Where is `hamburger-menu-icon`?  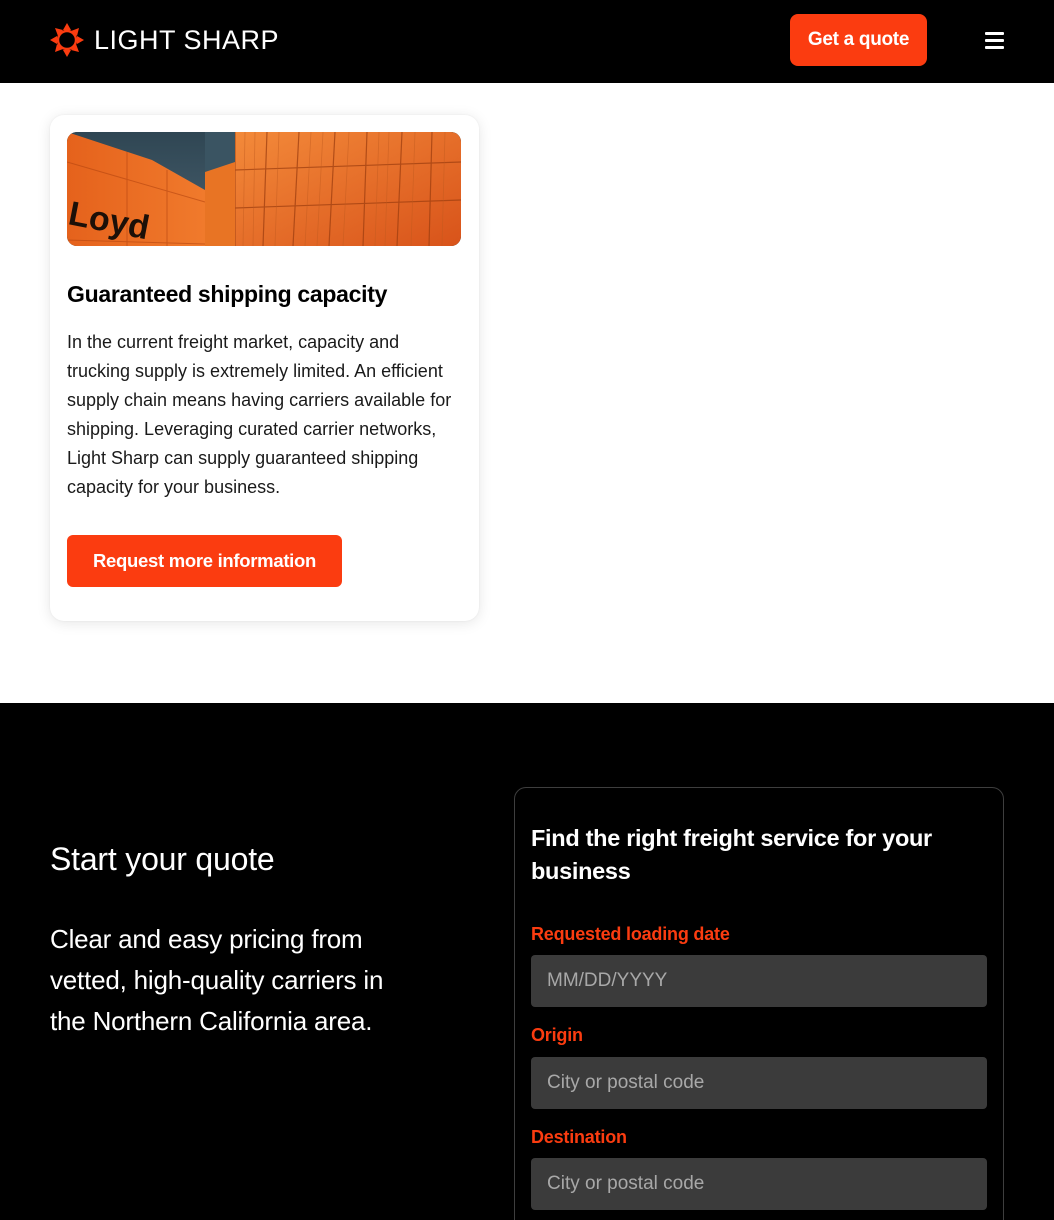
hamburger-menu-icon is located at coordinates (994, 40).